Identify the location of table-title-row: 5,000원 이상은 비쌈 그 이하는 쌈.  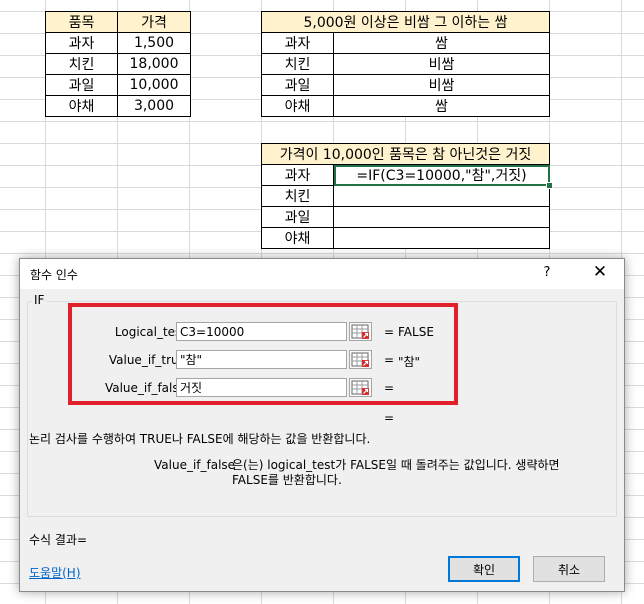
(405, 22).